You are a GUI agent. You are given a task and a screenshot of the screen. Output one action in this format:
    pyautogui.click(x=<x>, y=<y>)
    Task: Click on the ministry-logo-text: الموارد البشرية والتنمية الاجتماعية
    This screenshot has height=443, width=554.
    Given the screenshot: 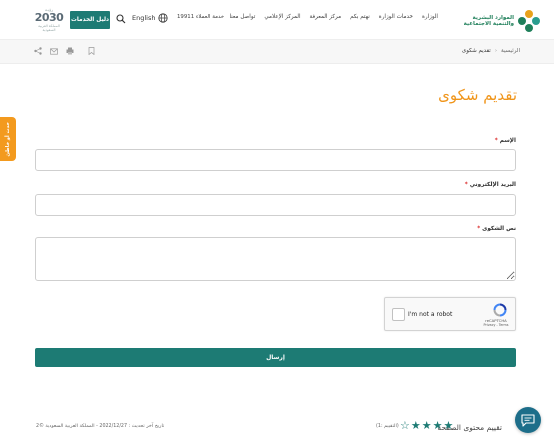 What is the action you would take?
    pyautogui.click(x=489, y=21)
    